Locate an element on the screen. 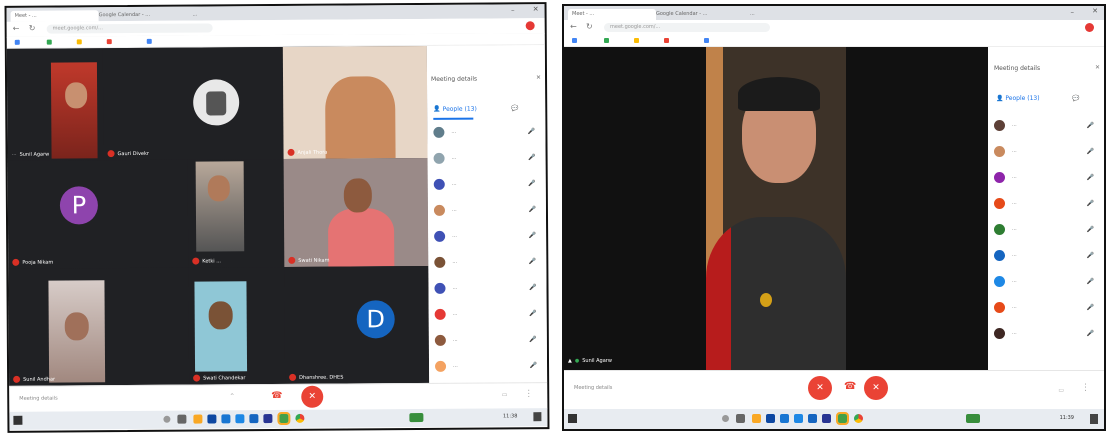  search-taskbar-icon is located at coordinates (725, 418).